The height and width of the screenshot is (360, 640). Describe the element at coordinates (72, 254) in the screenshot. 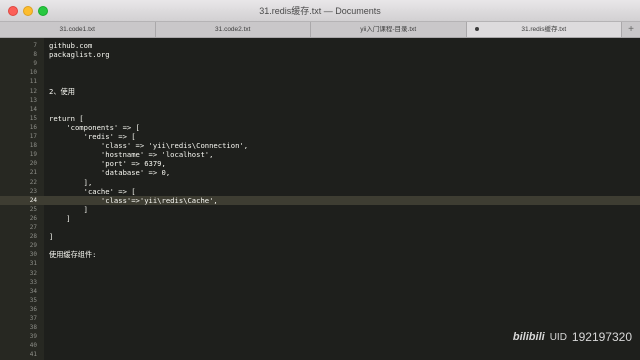

I see `code-line: 使用缓存组件:` at that location.